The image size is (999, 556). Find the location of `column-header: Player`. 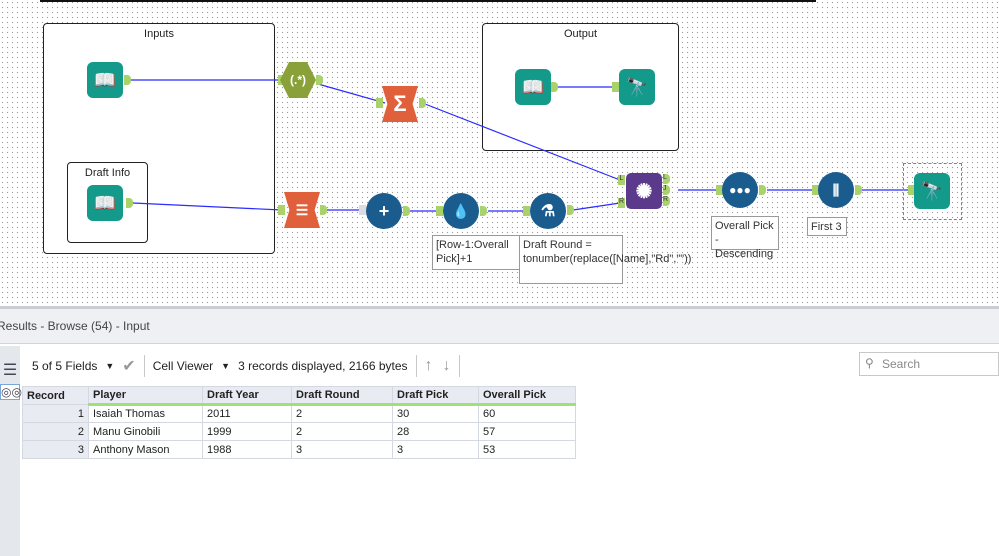

column-header: Player is located at coordinates (145, 396).